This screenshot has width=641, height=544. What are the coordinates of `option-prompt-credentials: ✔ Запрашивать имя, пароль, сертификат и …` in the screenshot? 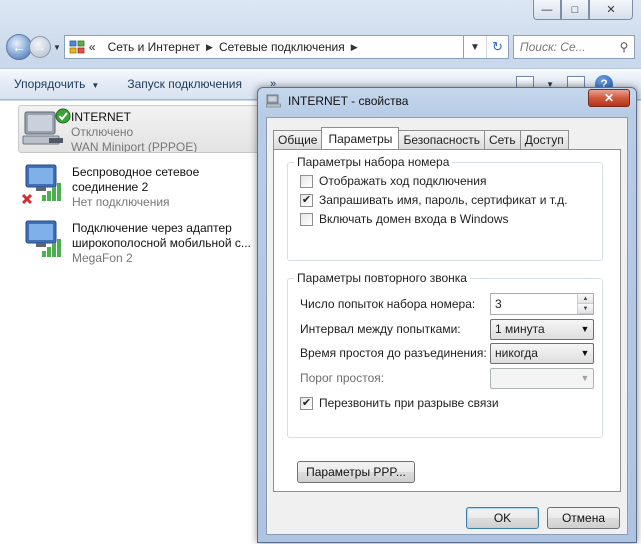 It's located at (434, 200).